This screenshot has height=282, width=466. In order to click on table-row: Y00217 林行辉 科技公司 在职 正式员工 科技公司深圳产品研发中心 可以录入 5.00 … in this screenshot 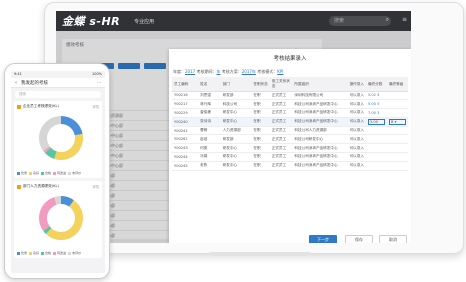, I will do `click(290, 104)`.